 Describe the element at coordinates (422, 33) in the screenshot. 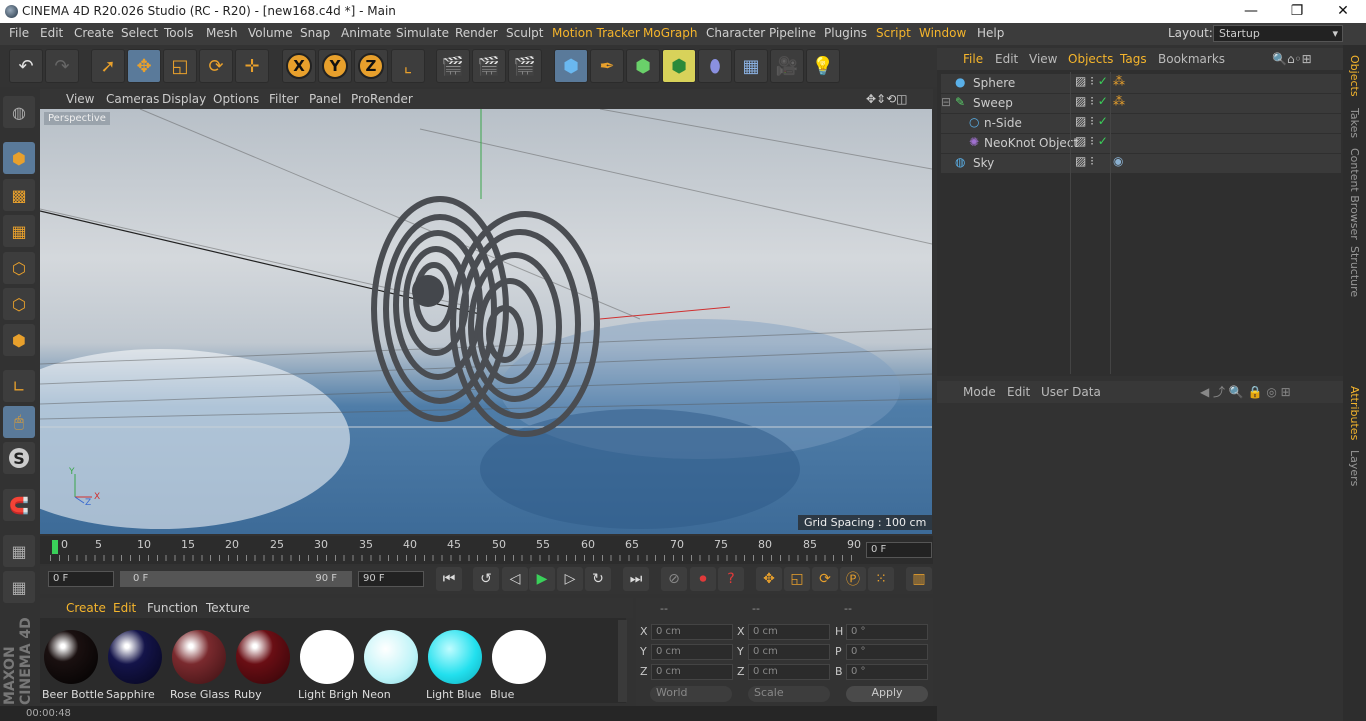

I see `menu-simulate: Simulate` at that location.